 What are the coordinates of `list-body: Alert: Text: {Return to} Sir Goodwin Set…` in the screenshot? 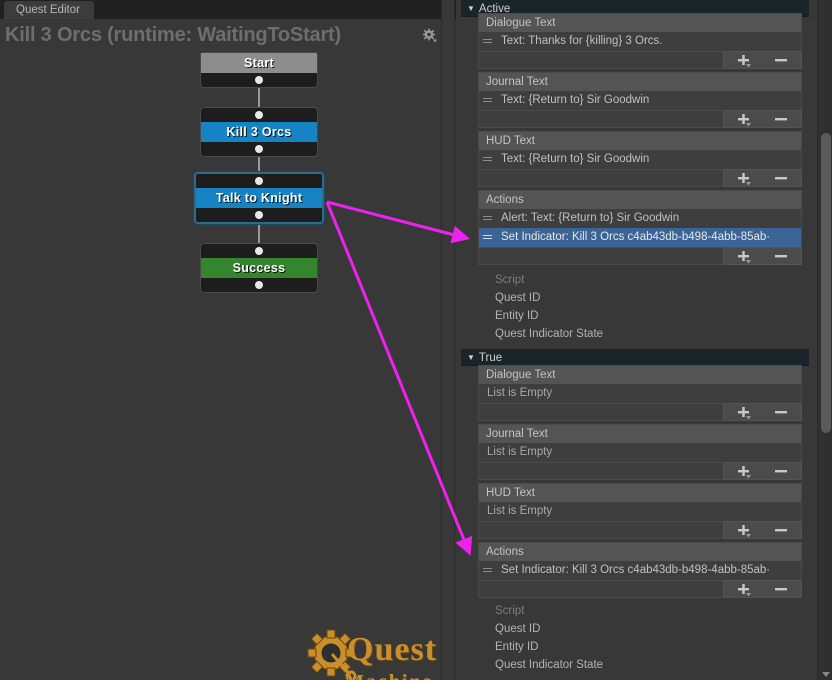 It's located at (640, 228).